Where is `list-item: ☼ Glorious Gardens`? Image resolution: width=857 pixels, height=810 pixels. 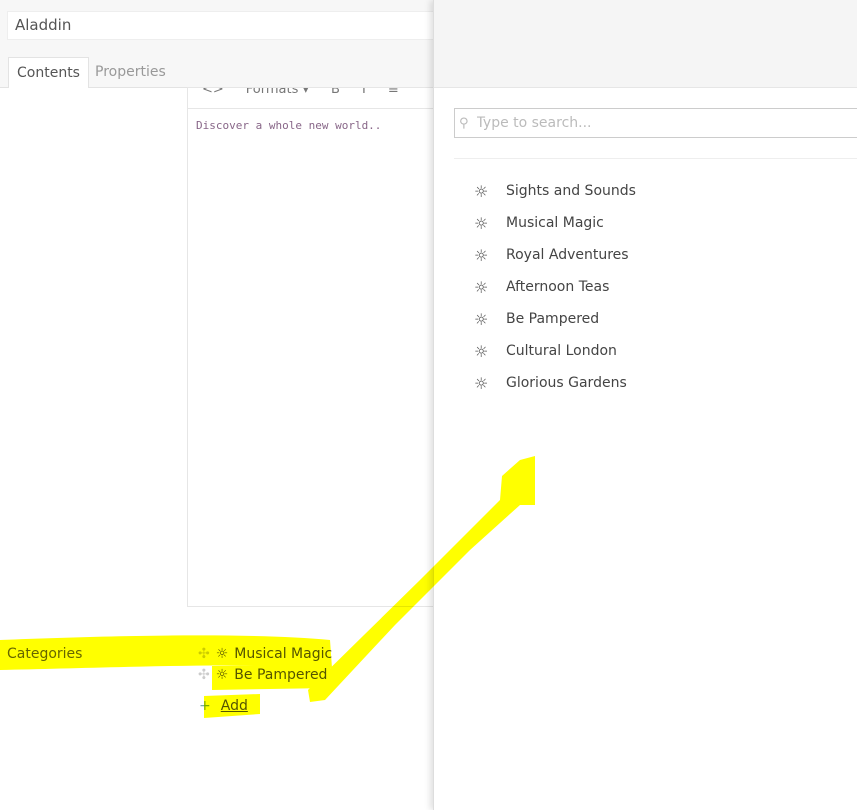 list-item: ☼ Glorious Gardens is located at coordinates (555, 383).